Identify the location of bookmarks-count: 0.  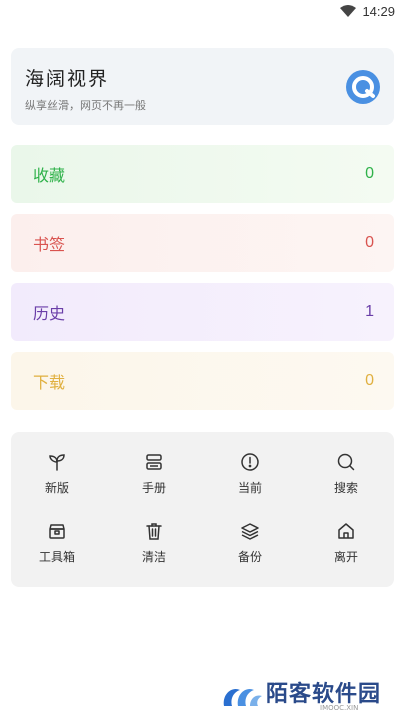
(369, 242).